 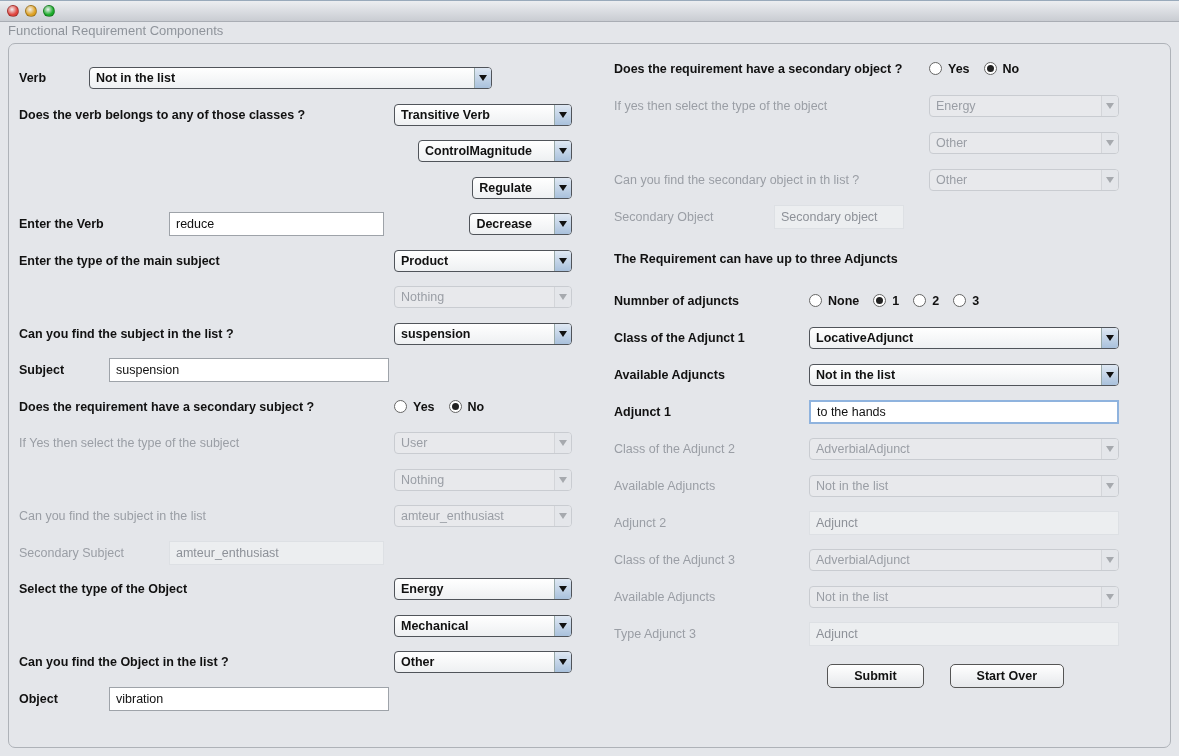 What do you see at coordinates (759, 68) in the screenshot?
I see `question-label: Does the requirement have a secondary object ?` at bounding box center [759, 68].